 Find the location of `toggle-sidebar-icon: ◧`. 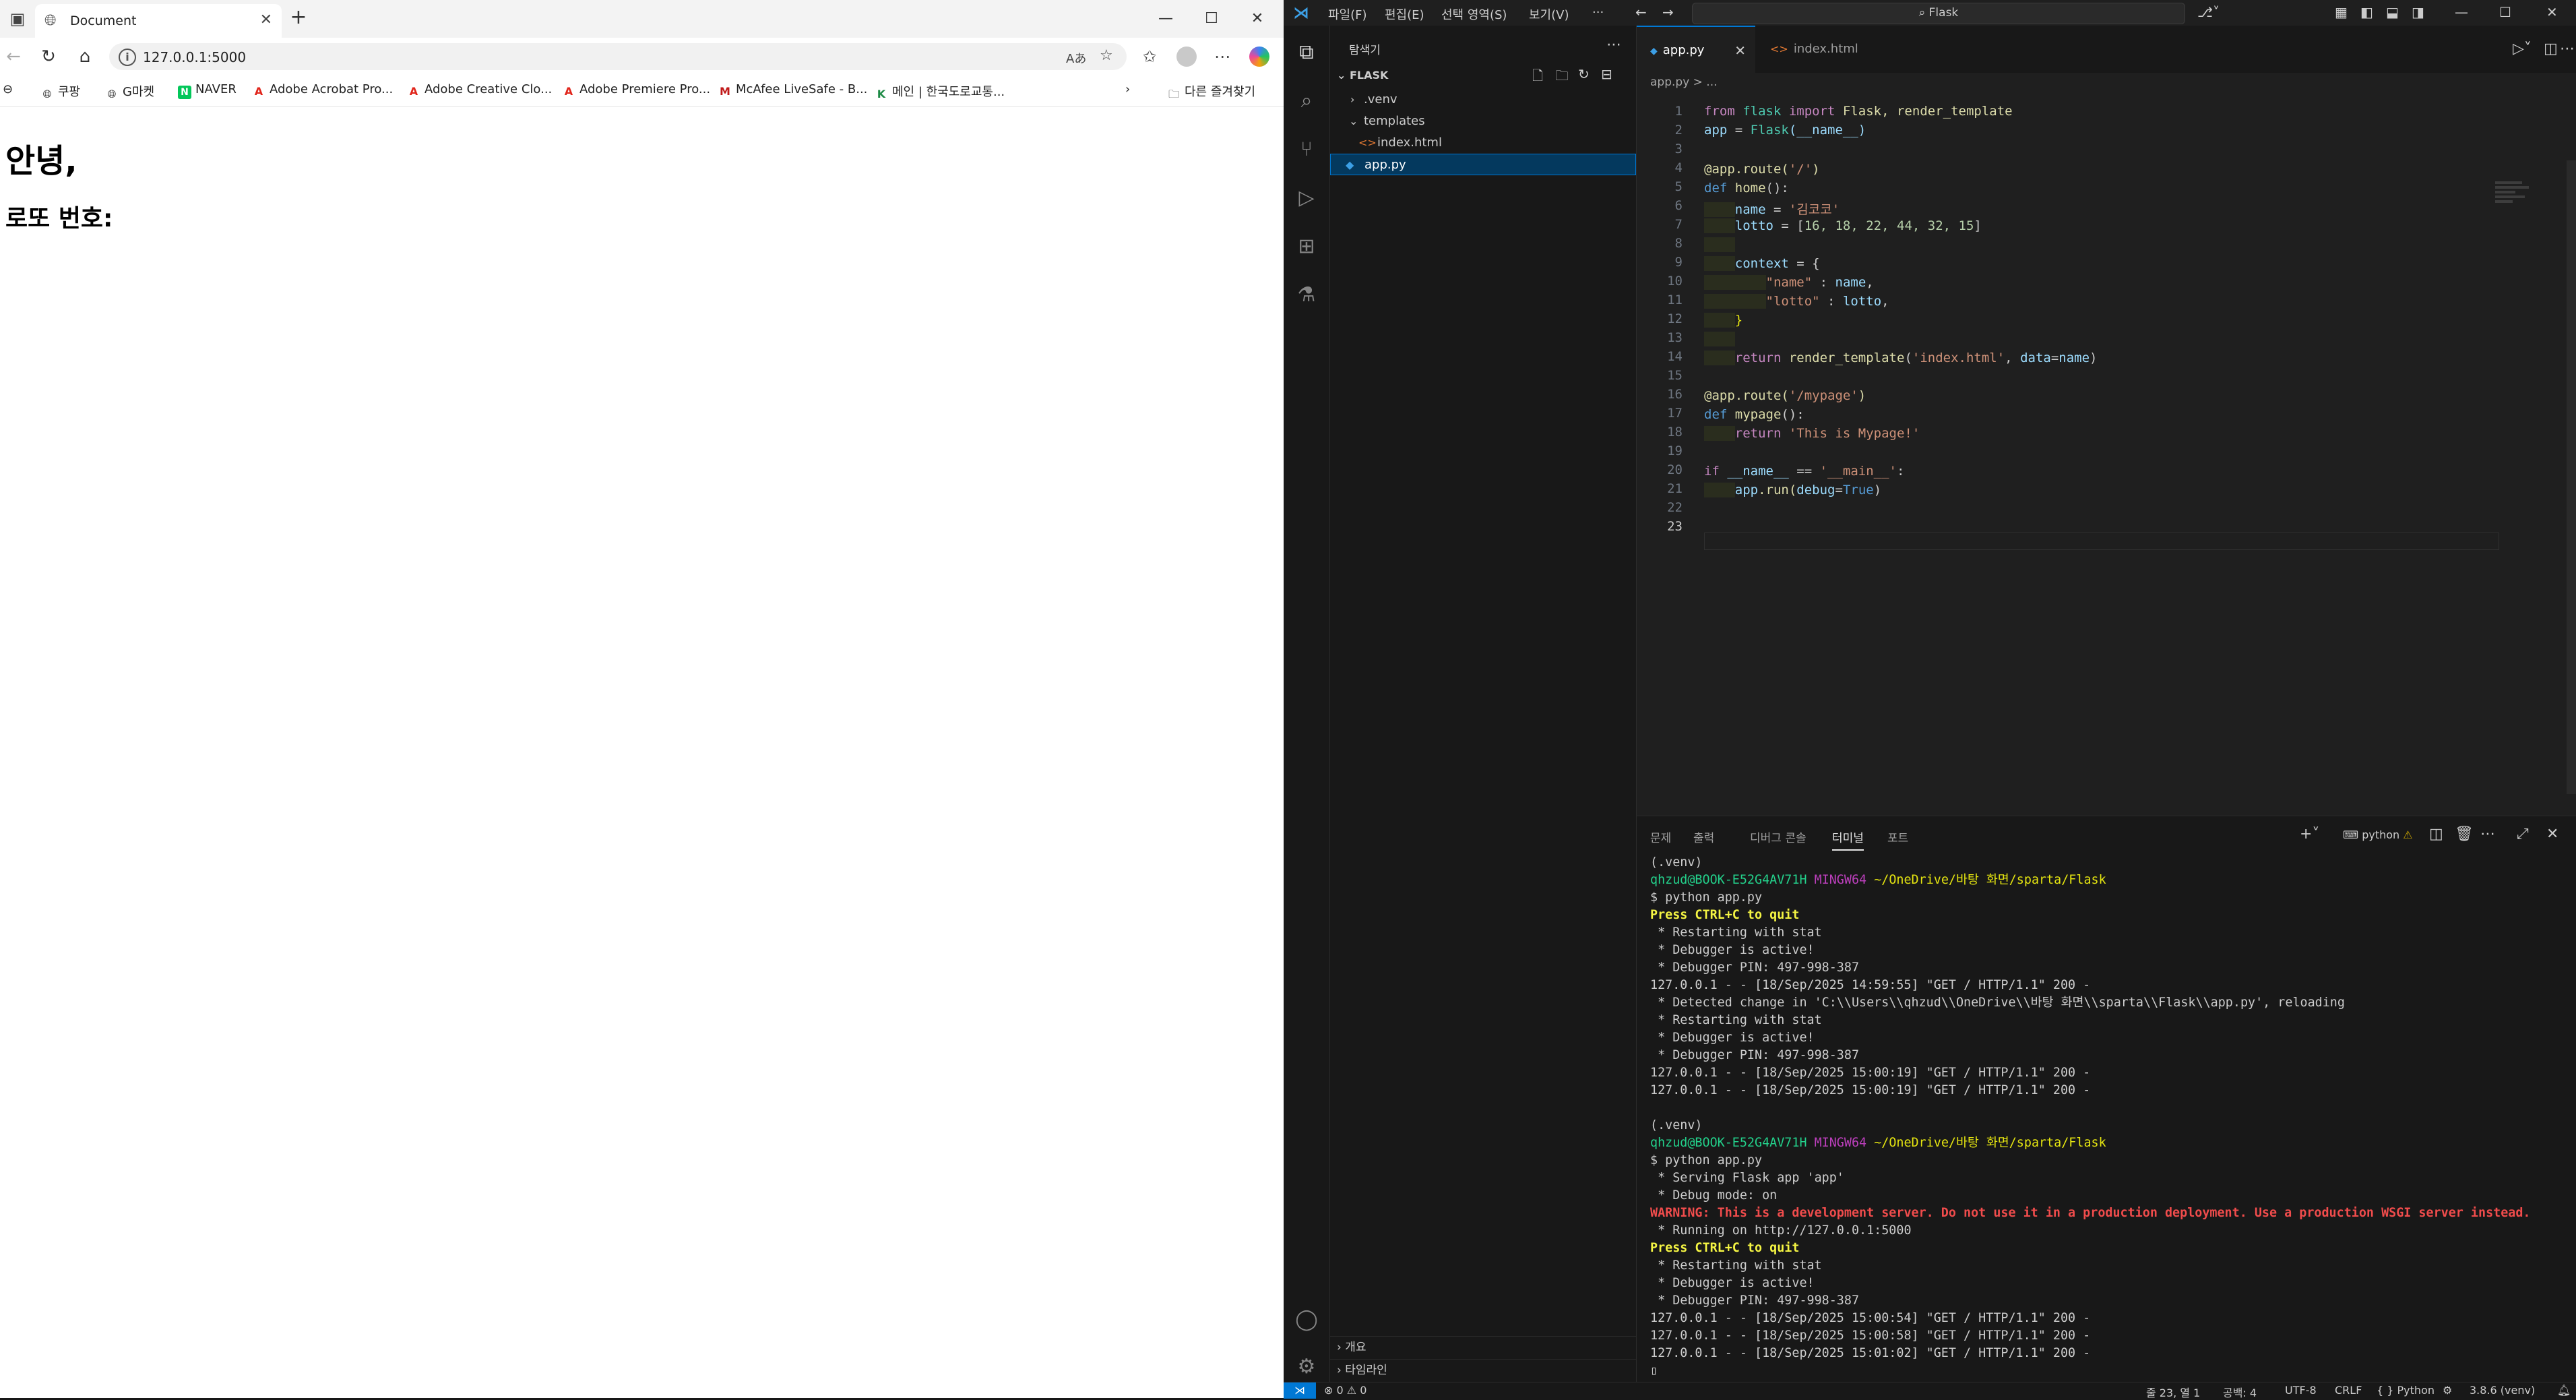

toggle-sidebar-icon: ◧ is located at coordinates (2366, 12).